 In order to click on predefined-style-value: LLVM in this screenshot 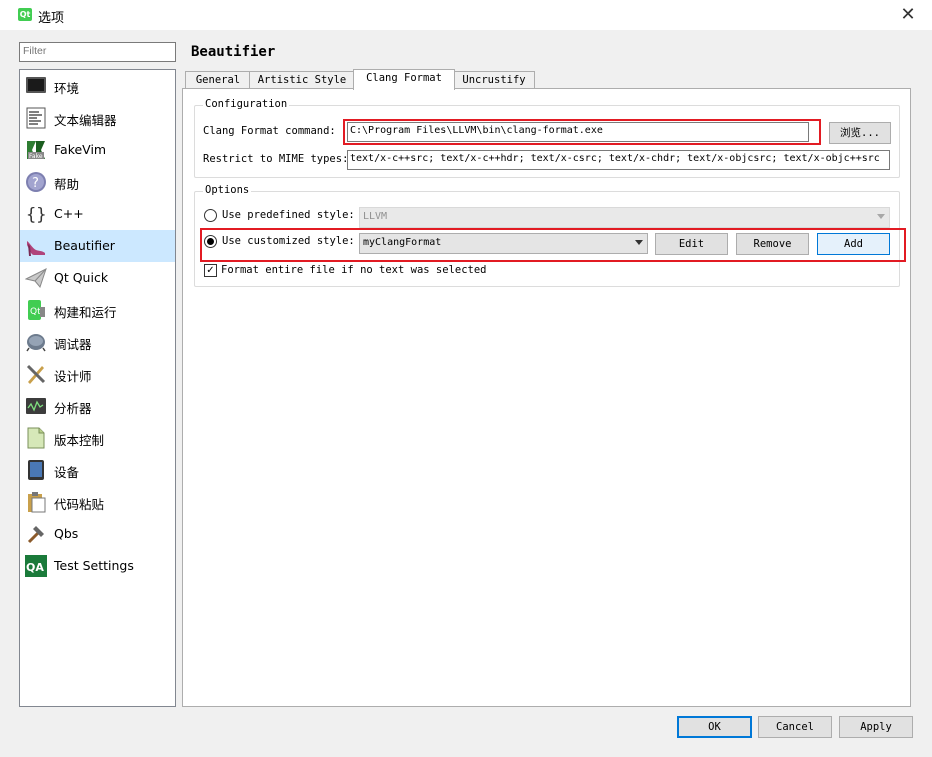, I will do `click(375, 216)`.